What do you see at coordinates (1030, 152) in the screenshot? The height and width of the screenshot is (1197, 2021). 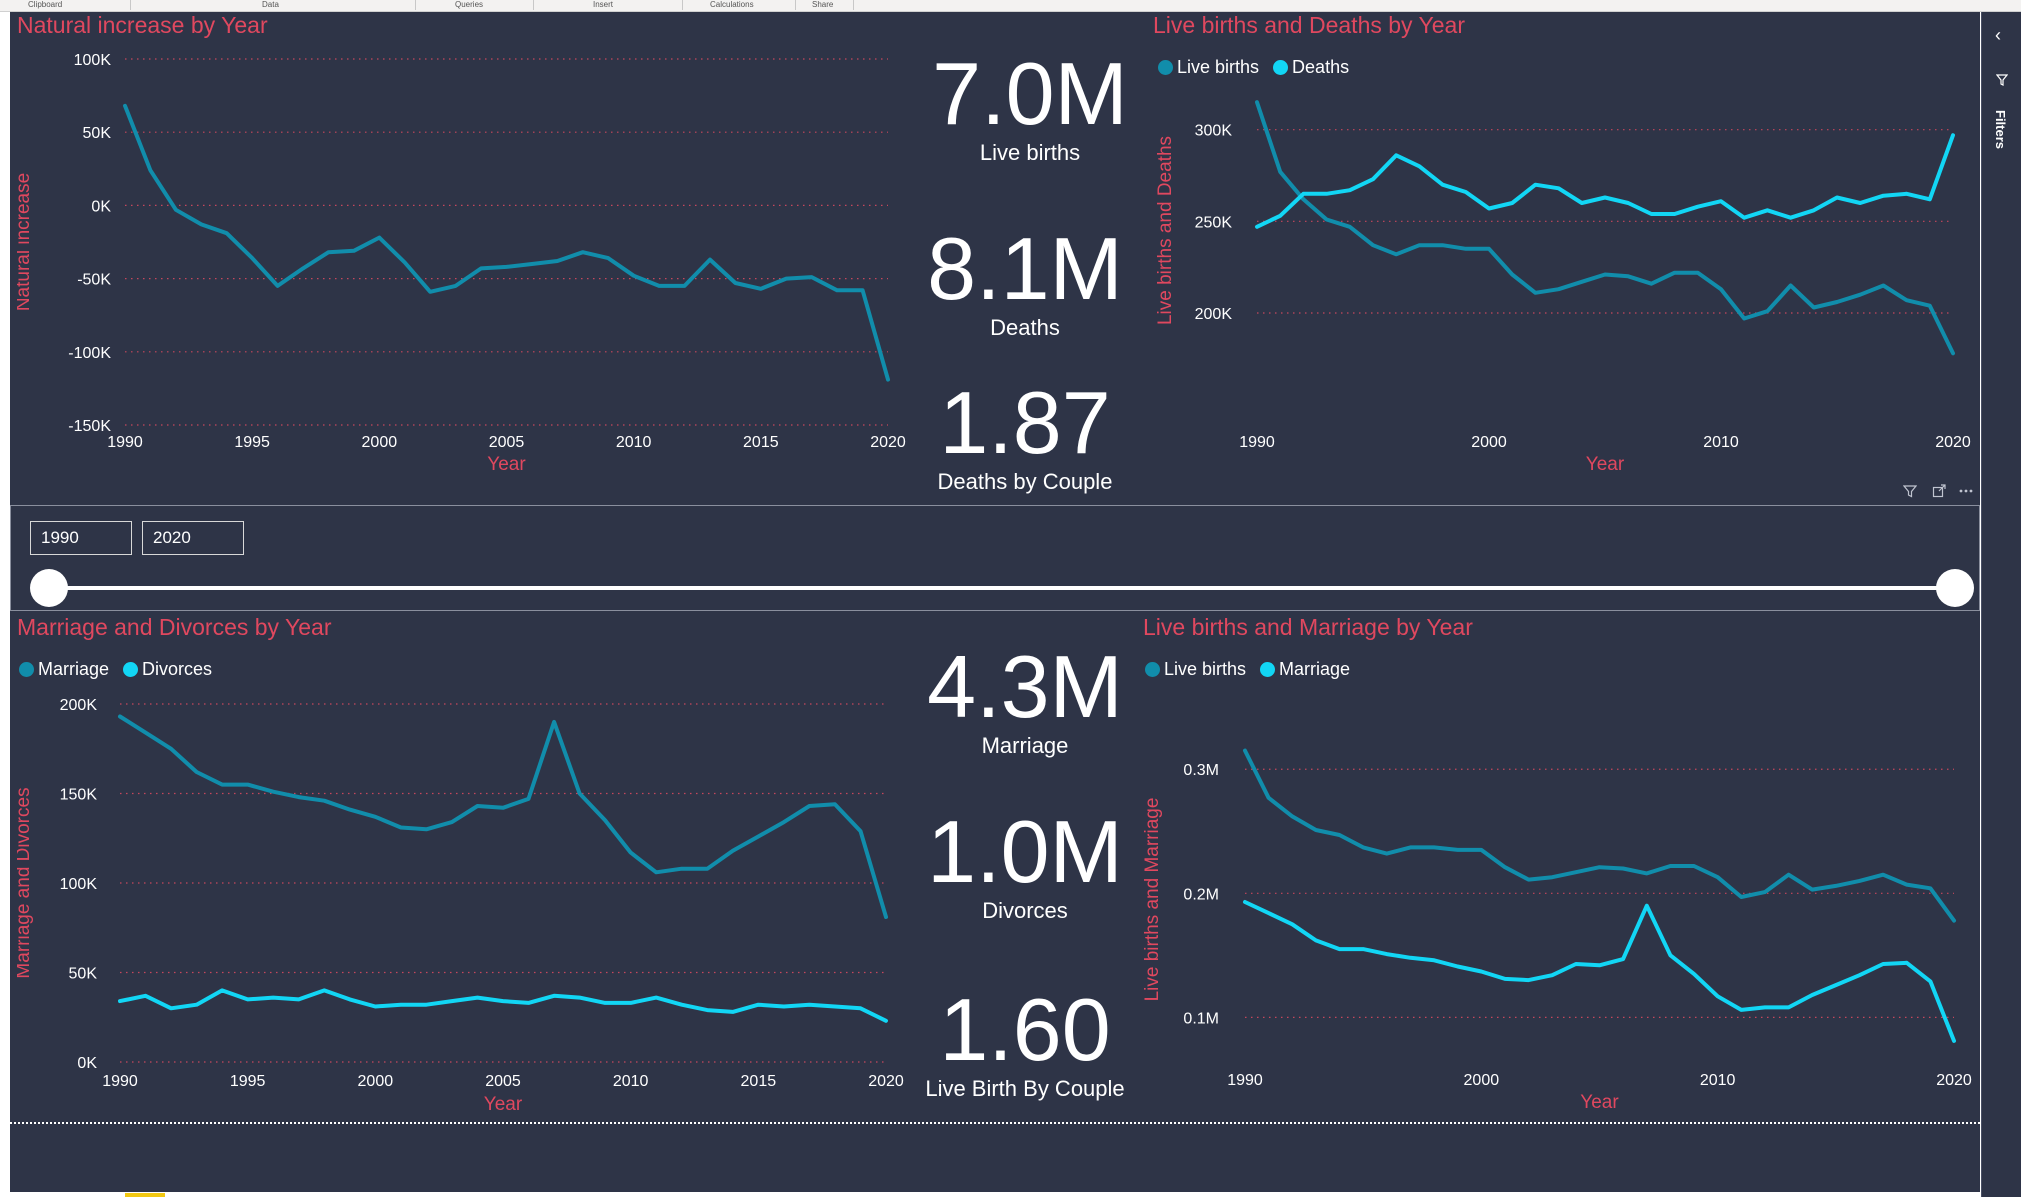 I see `kpi-label: Live births` at bounding box center [1030, 152].